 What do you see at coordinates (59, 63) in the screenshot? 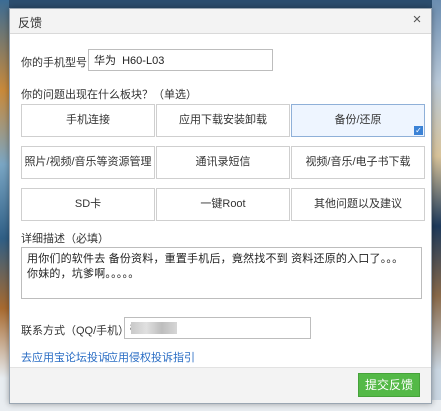
I see `phone-model-label: 你的手机型号：` at bounding box center [59, 63].